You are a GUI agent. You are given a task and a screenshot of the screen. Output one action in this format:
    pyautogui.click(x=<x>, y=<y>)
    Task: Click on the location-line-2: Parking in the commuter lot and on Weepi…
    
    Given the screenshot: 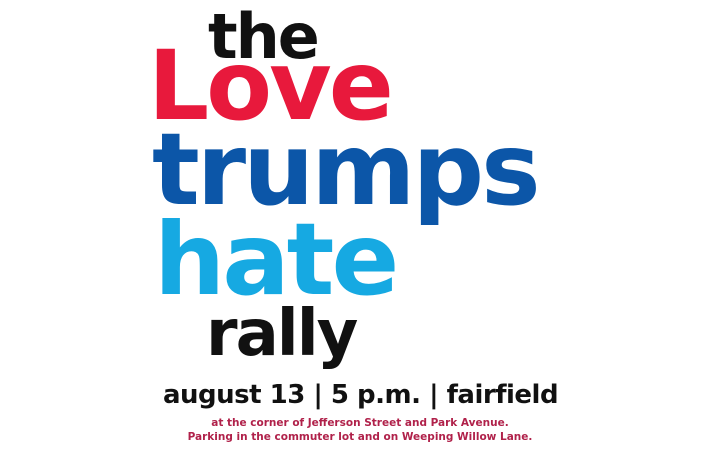 What is the action you would take?
    pyautogui.click(x=360, y=437)
    